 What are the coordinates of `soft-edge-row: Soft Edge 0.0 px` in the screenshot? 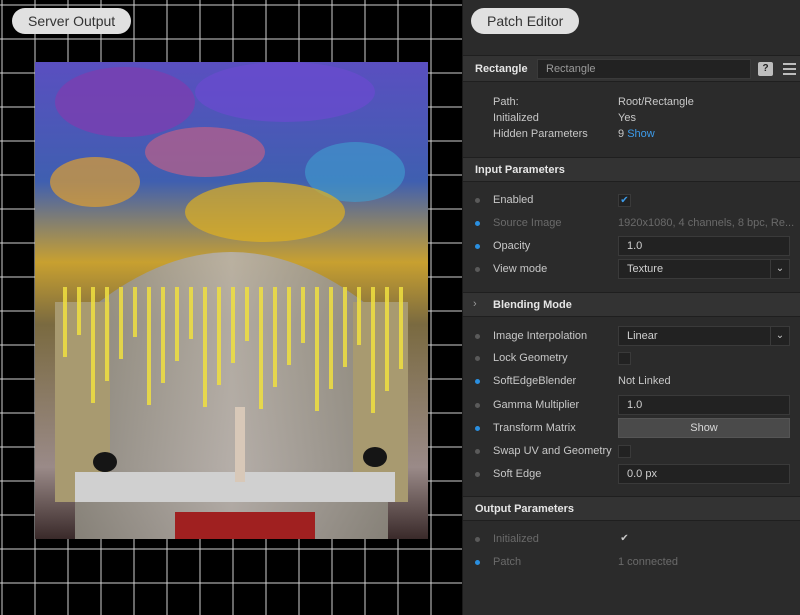 It's located at (631, 475).